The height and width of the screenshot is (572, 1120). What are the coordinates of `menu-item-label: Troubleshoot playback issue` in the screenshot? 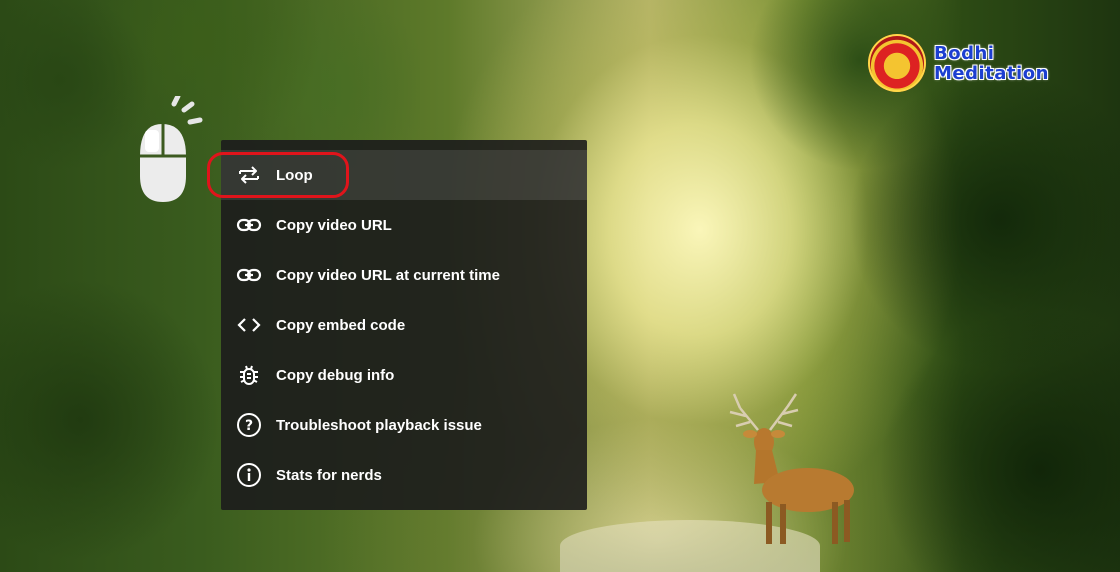 It's located at (379, 425).